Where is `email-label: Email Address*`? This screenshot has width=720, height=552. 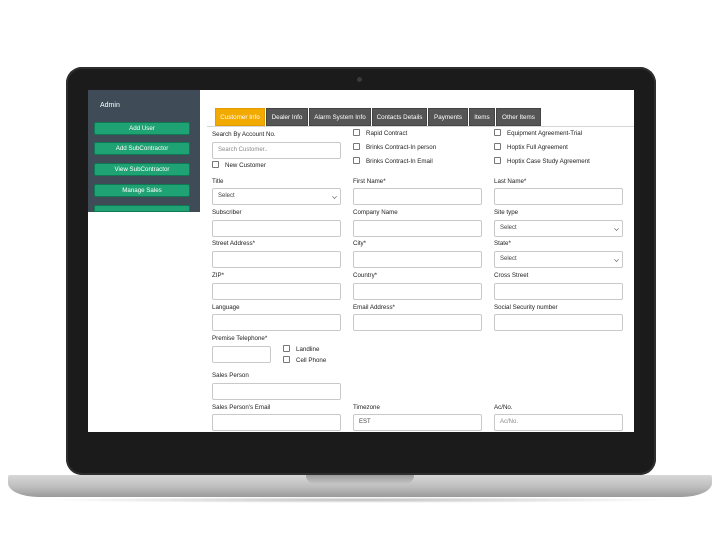
email-label: Email Address* is located at coordinates (374, 307).